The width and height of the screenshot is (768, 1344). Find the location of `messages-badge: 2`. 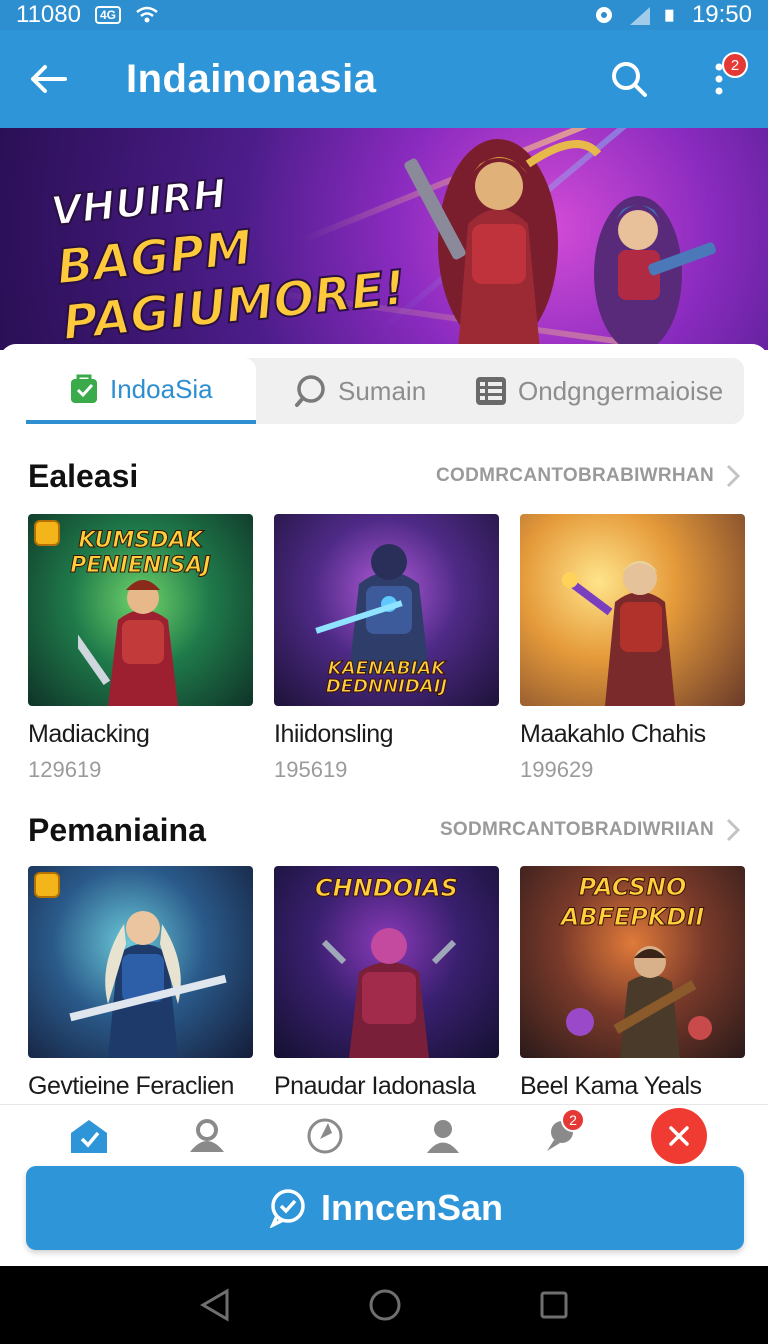

messages-badge: 2 is located at coordinates (573, 1119).